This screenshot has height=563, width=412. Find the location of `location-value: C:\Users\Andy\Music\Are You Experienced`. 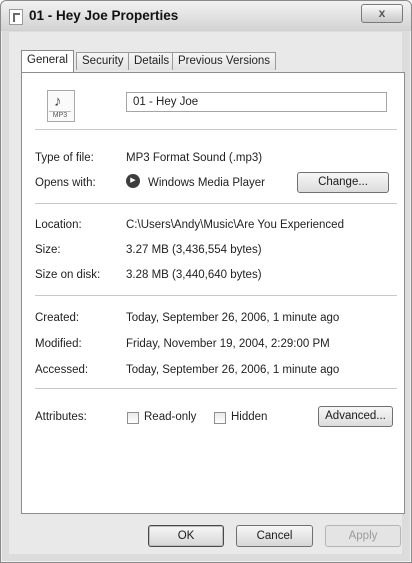

location-value: C:\Users\Andy\Music\Are You Experienced is located at coordinates (235, 225).